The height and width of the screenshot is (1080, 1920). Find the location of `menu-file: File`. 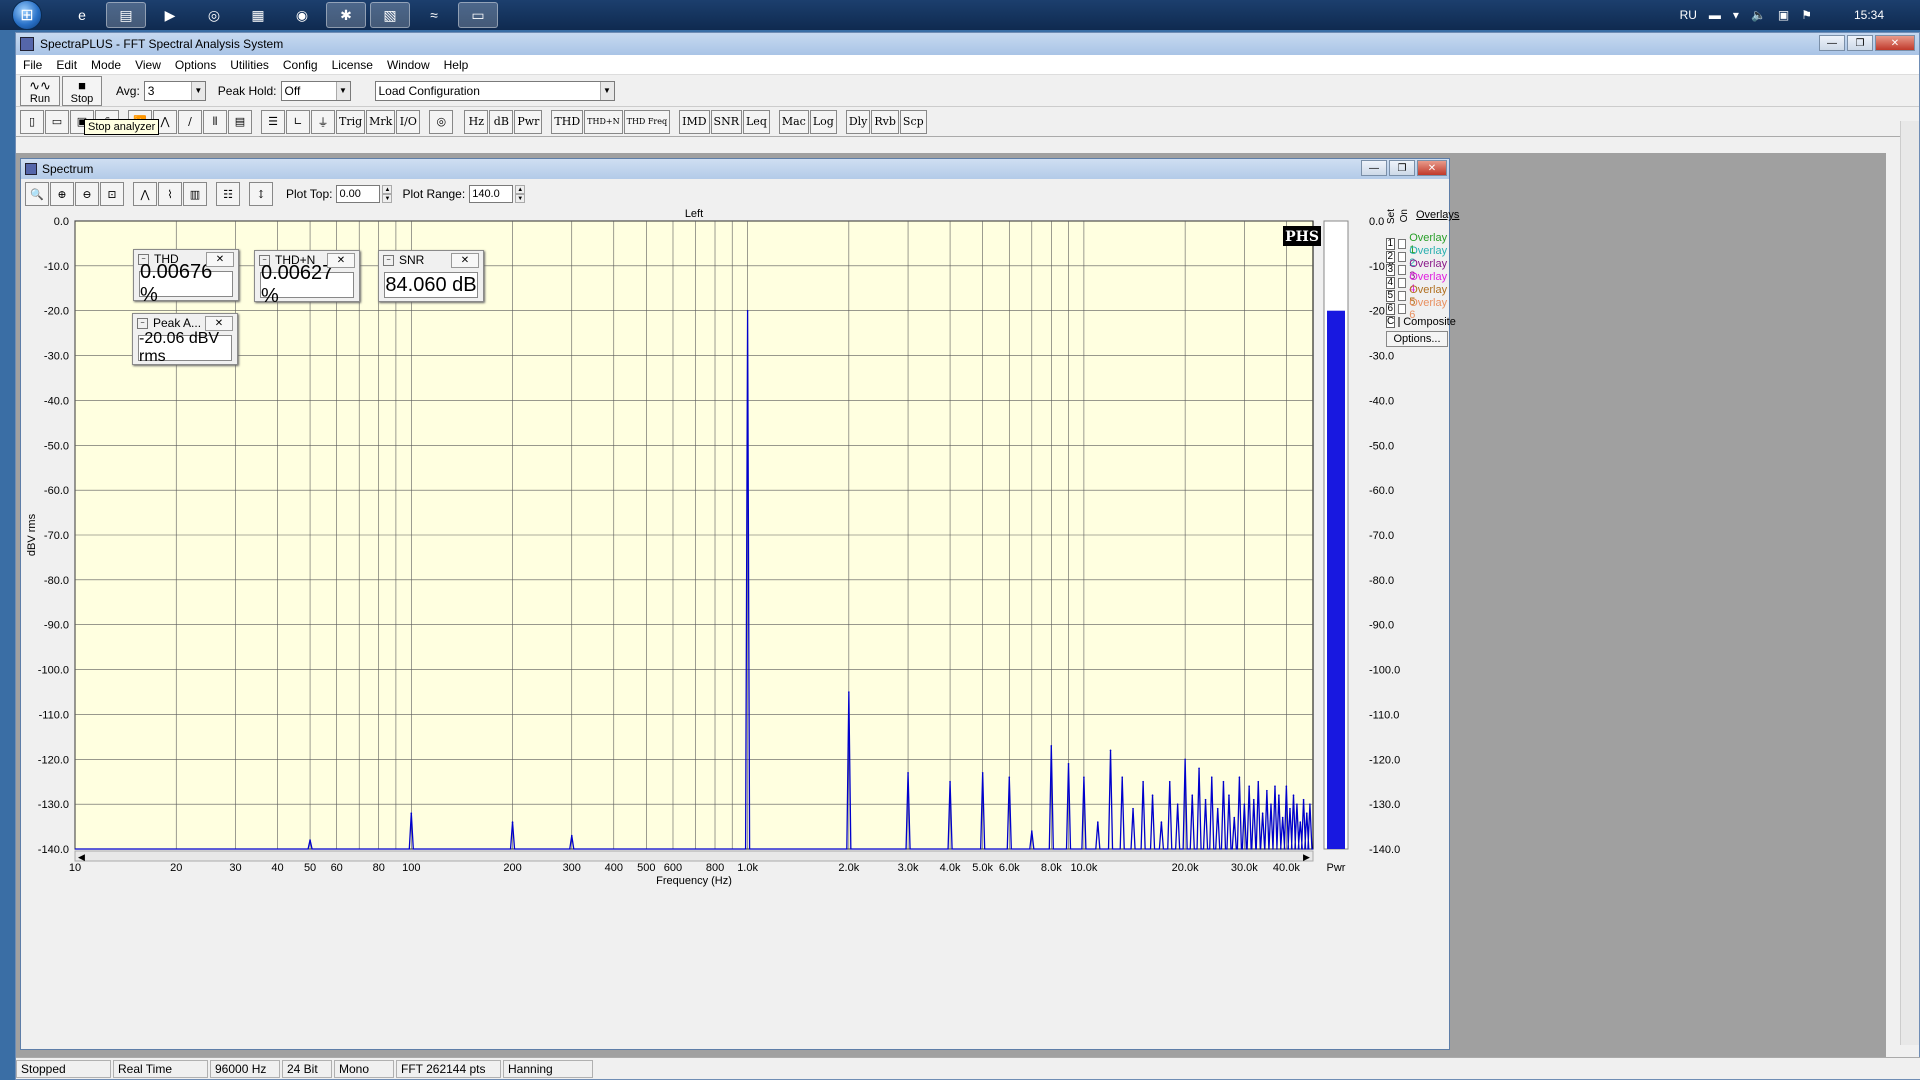

menu-file: File is located at coordinates (32, 65).